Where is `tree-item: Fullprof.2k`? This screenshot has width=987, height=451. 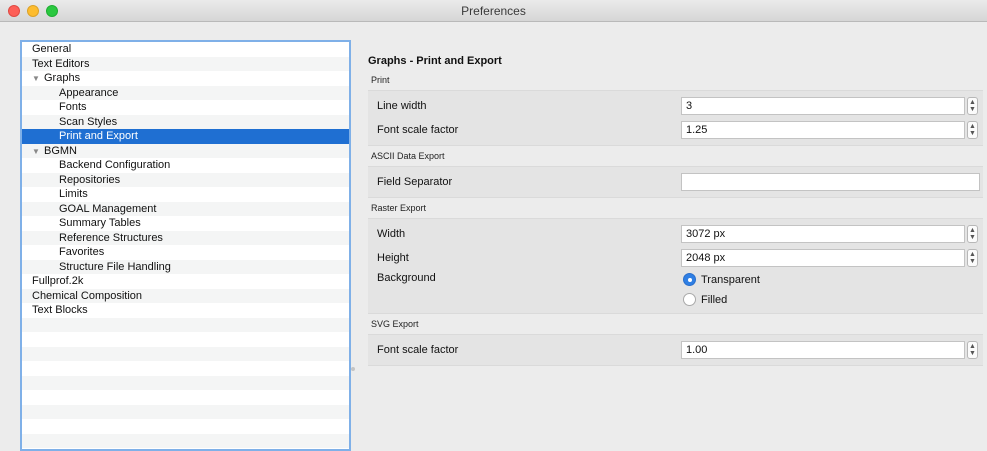 tree-item: Fullprof.2k is located at coordinates (185, 281).